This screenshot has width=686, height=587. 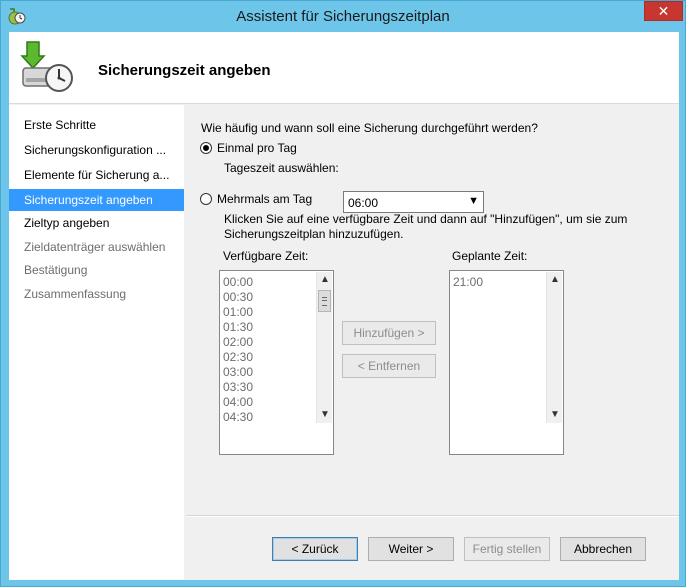 I want to click on finish-button: Fertig stellen, so click(x=507, y=549).